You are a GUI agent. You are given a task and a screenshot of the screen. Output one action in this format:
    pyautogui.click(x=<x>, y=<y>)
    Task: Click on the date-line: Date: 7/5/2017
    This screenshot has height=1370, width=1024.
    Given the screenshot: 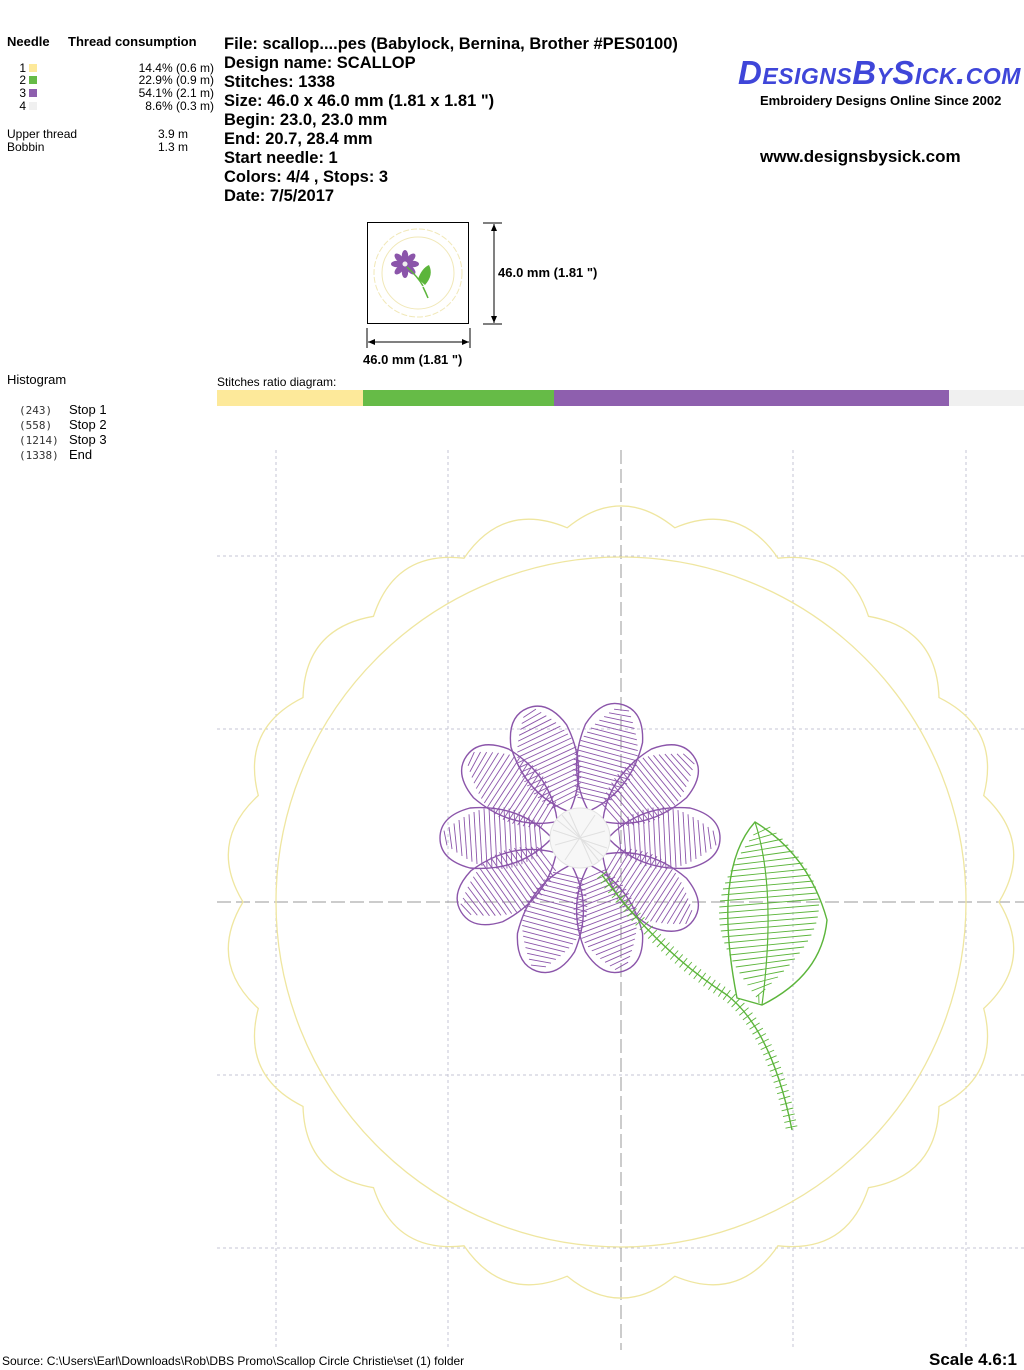 What is the action you would take?
    pyautogui.click(x=279, y=196)
    